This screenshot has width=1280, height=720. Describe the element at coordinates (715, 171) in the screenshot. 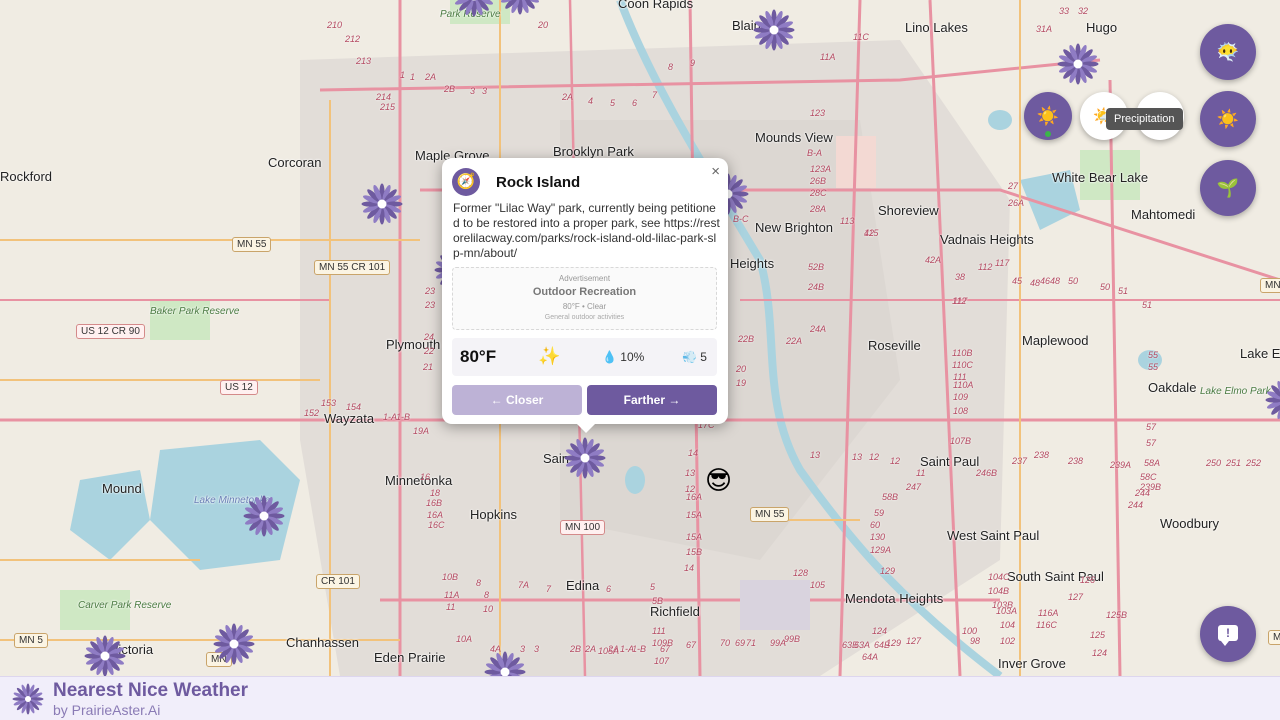

I see `close-icon: ×` at that location.